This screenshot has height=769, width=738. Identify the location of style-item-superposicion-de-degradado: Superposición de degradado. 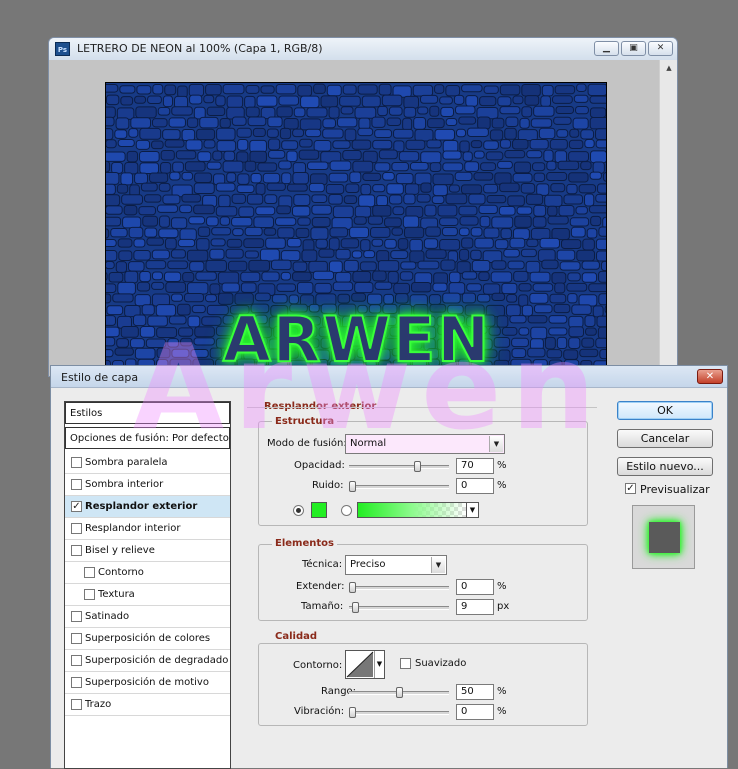
(147, 661).